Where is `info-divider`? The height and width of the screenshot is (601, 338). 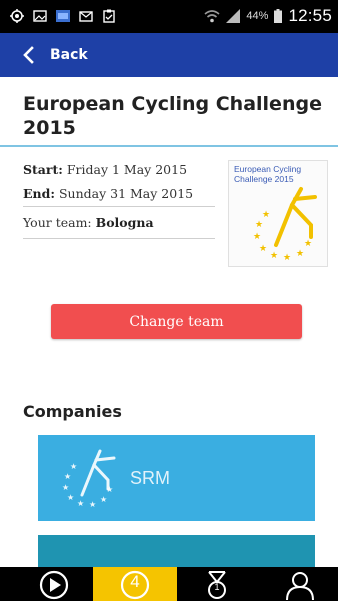 info-divider is located at coordinates (119, 238).